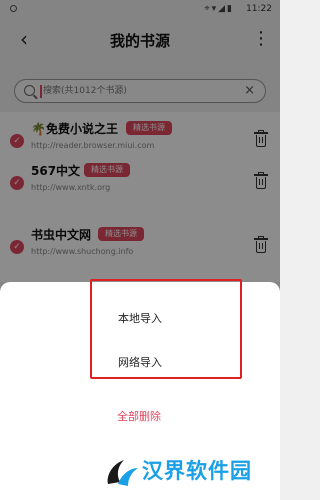 The height and width of the screenshot is (500, 320). I want to click on highlight-box, so click(166, 329).